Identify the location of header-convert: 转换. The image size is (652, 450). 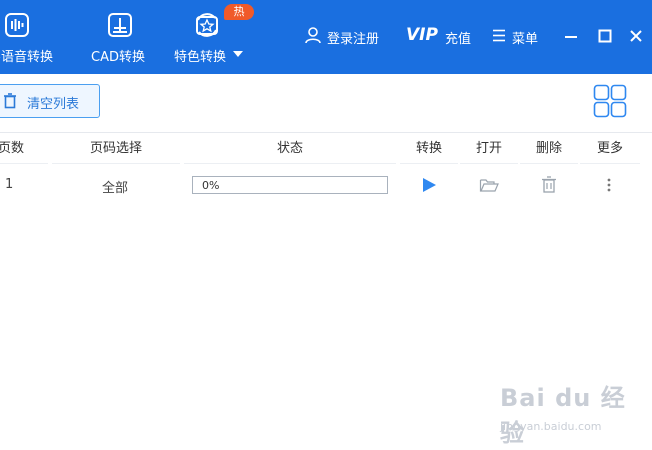
(428, 148).